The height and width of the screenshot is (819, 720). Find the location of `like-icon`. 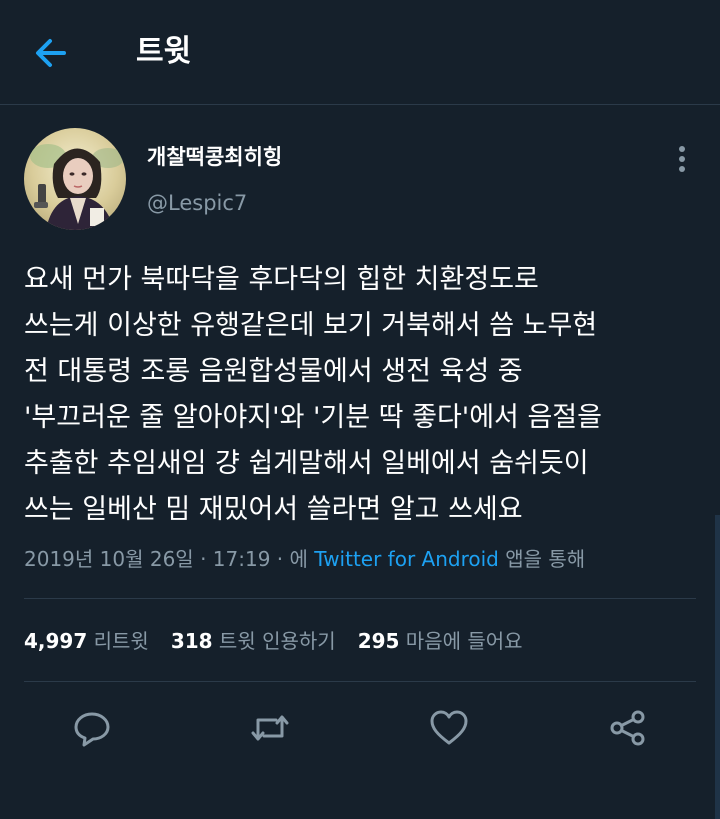

like-icon is located at coordinates (449, 727).